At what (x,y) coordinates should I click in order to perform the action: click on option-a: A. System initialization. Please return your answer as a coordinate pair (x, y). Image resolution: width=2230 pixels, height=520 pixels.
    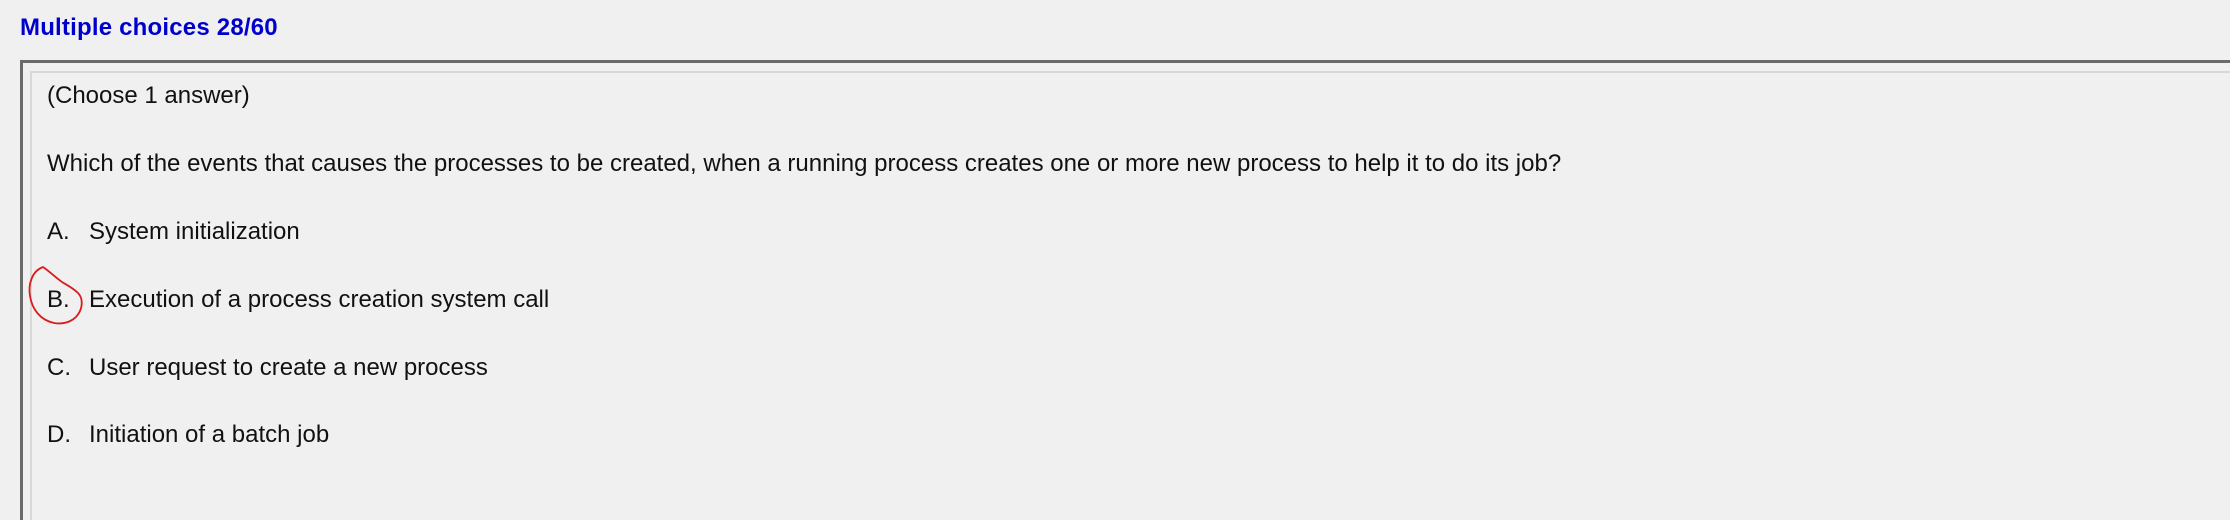
    Looking at the image, I should click on (173, 232).